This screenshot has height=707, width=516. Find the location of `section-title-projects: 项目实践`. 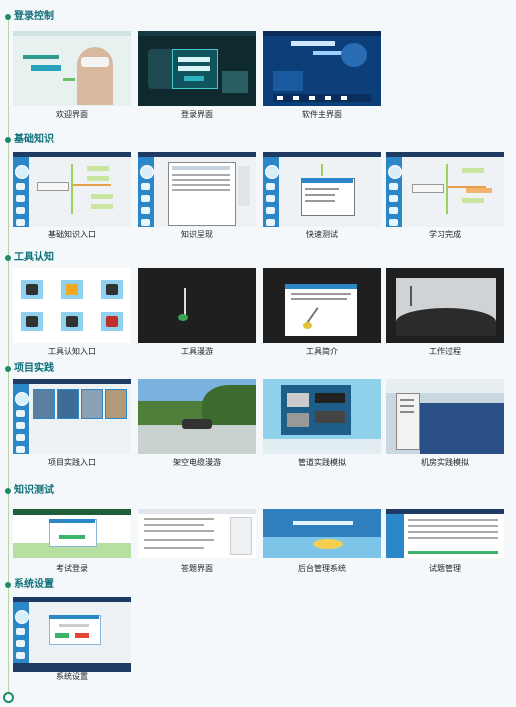

section-title-projects: 项目实践 is located at coordinates (34, 368).